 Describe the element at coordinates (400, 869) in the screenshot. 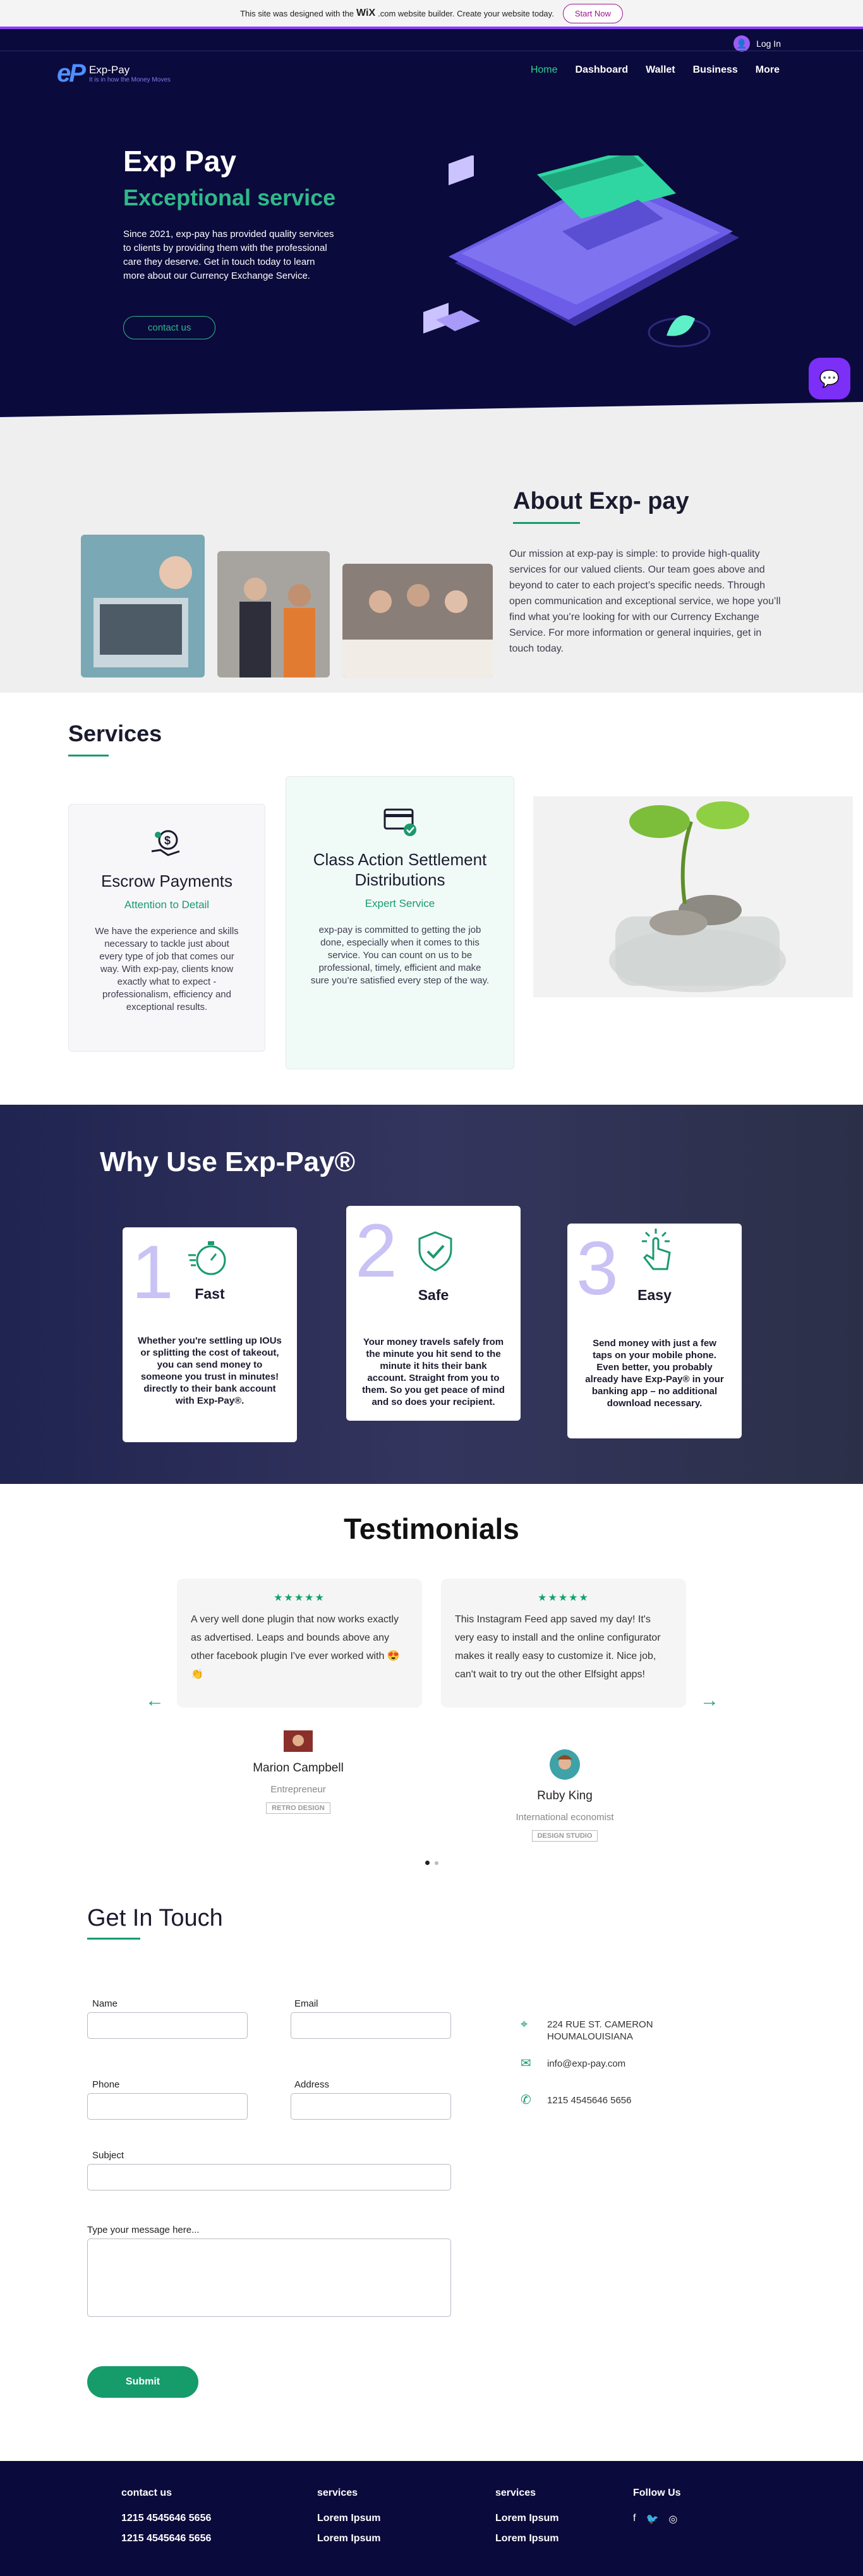

I see `service-title: Class Action Settlement Distributions` at that location.